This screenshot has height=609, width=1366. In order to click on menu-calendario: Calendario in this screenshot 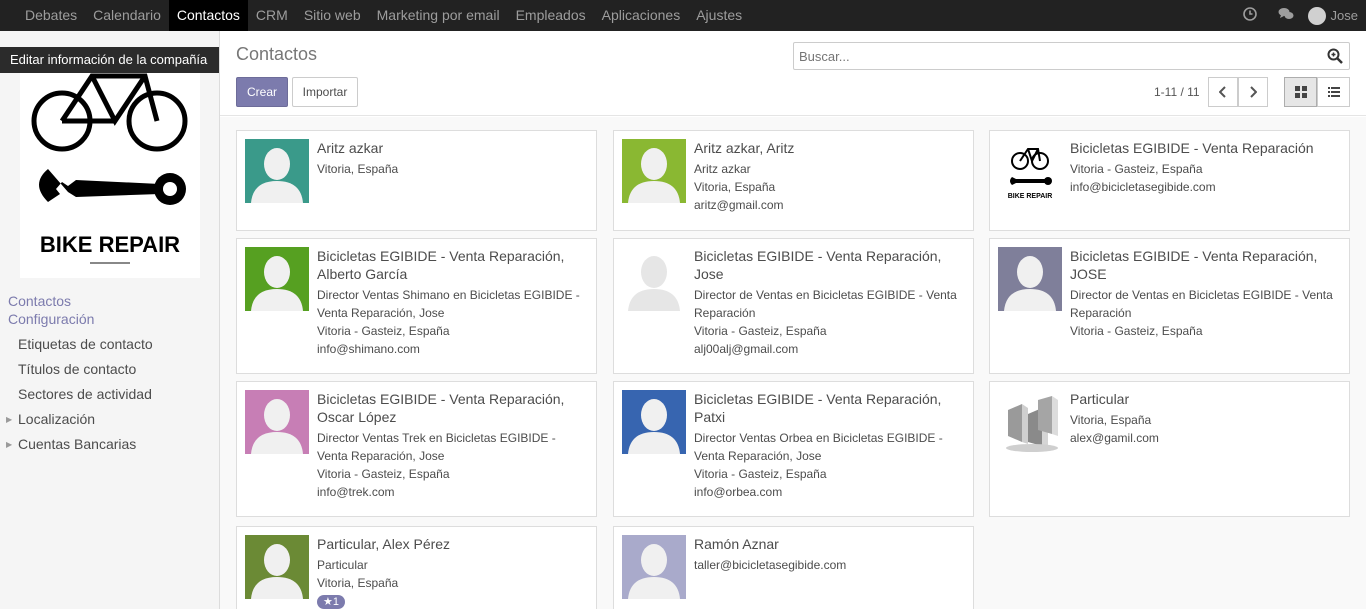, I will do `click(127, 15)`.